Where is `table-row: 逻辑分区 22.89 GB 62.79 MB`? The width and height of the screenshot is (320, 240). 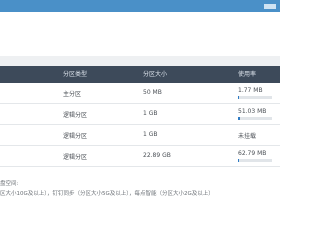
table-row: 逻辑分区 22.89 GB 62.79 MB is located at coordinates (140, 156).